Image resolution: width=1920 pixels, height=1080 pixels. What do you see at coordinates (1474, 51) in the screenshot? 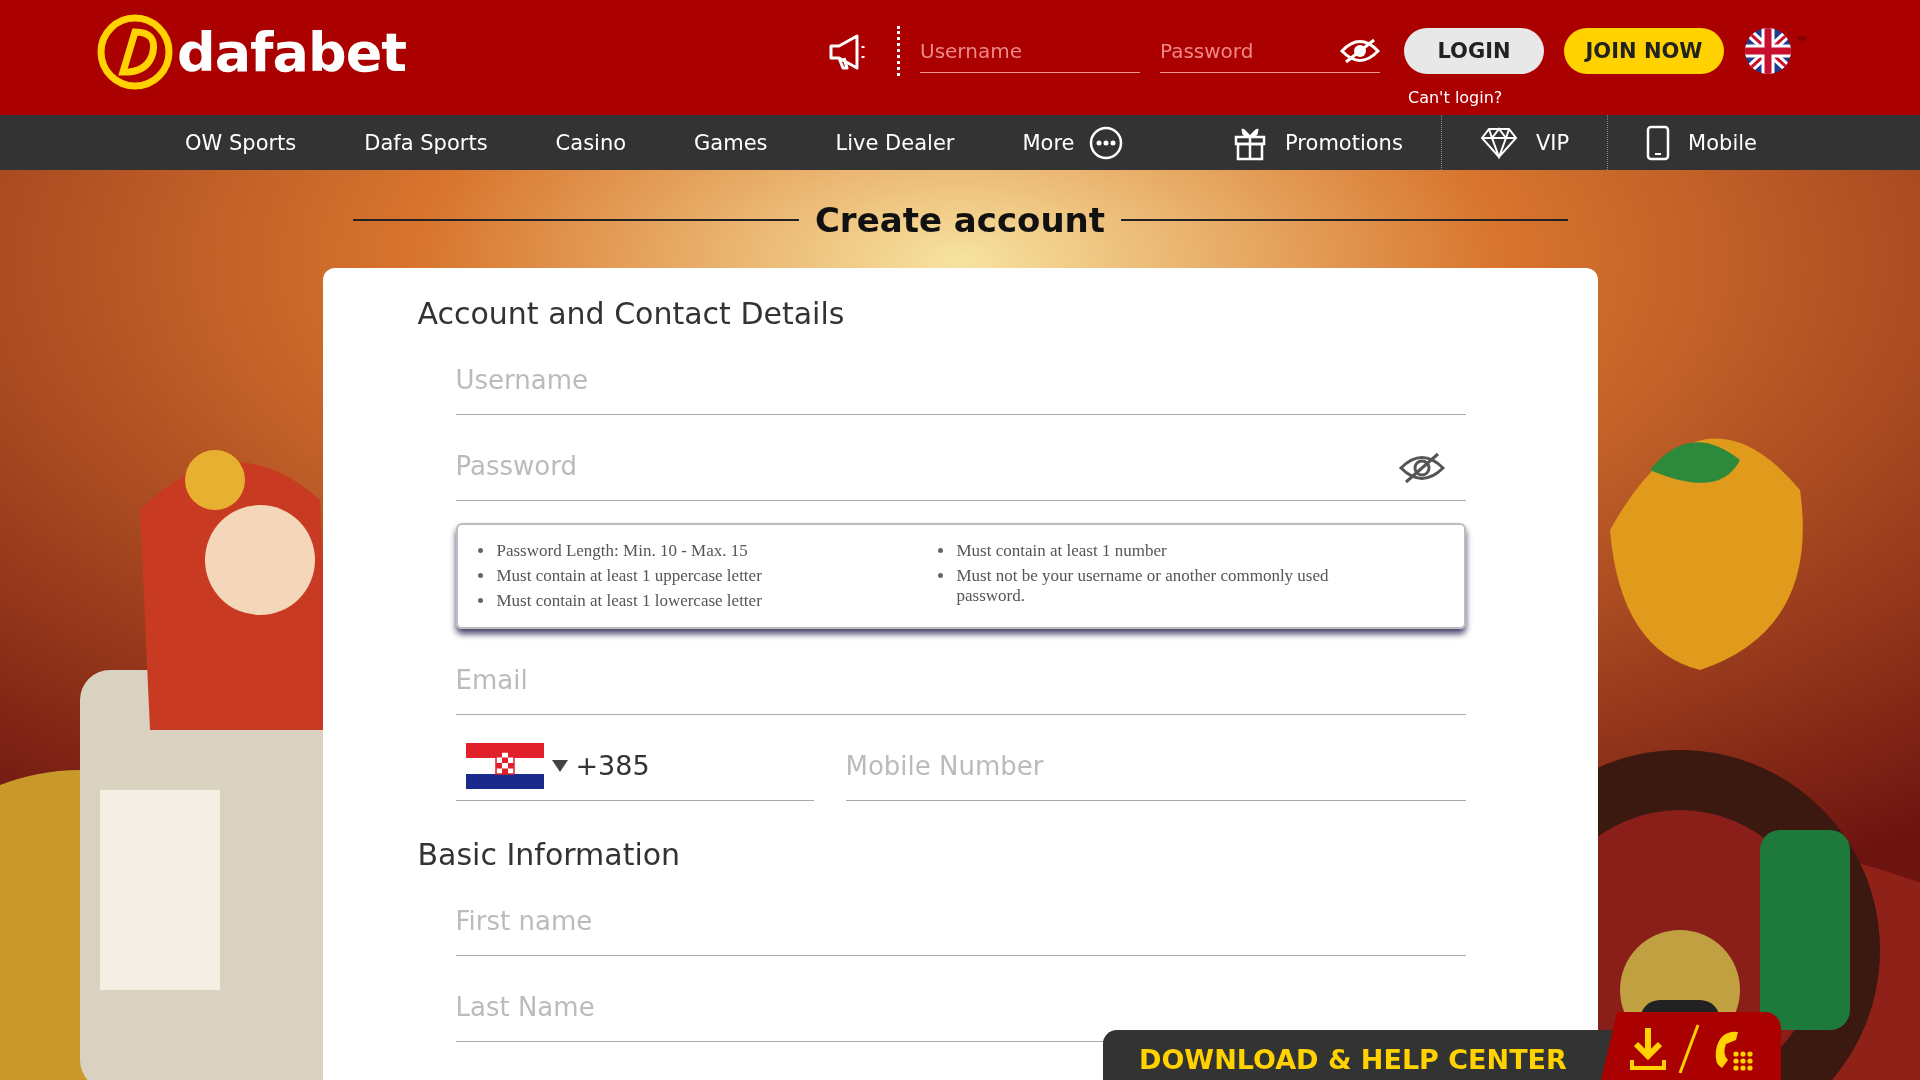
I see `login-button: LOGIN` at bounding box center [1474, 51].